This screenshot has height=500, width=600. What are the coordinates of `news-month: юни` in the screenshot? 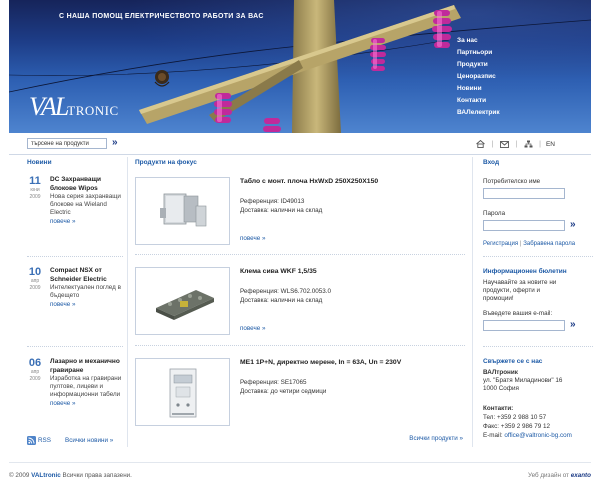 It's located at (35, 190).